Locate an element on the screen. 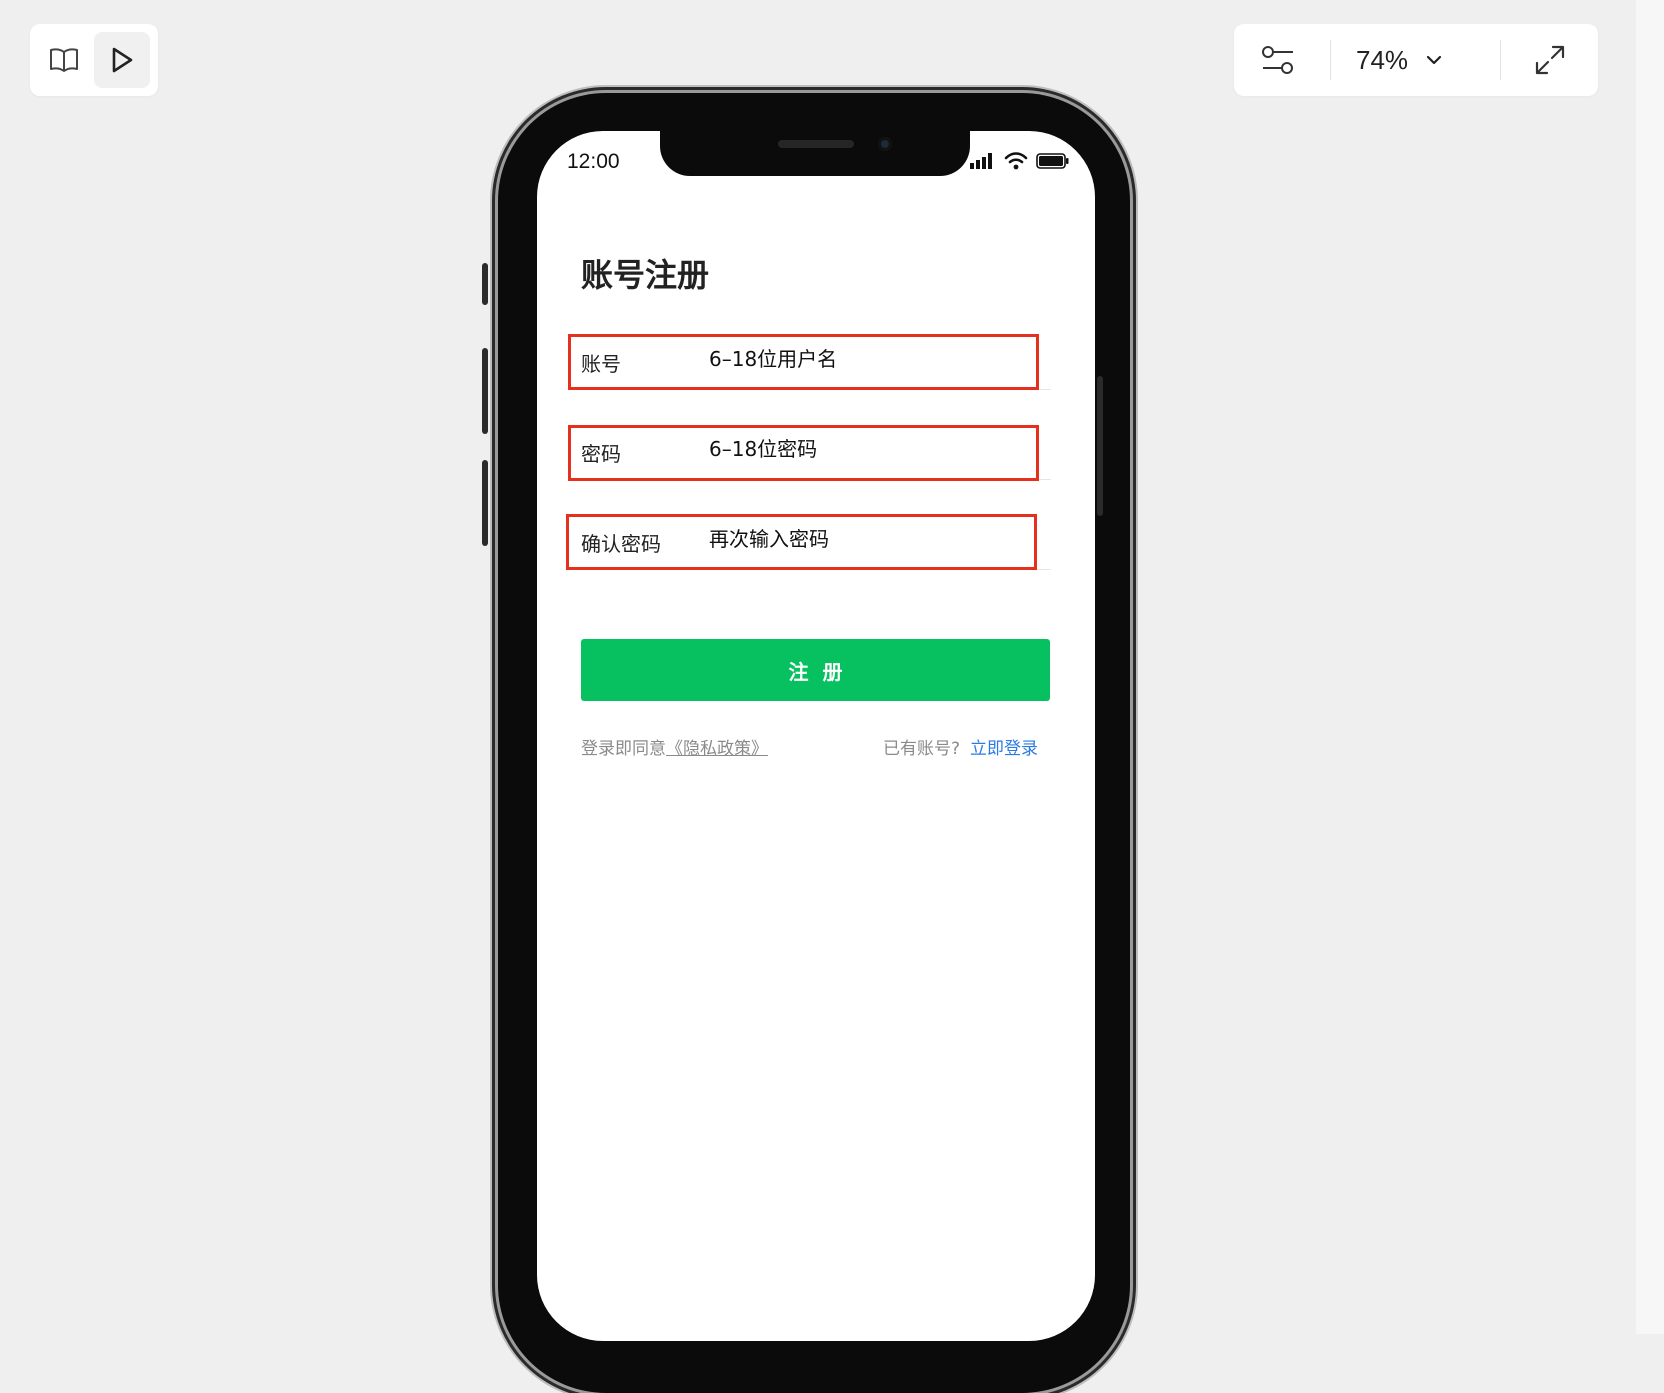 This screenshot has width=1664, height=1393. has-account-text: 已有账号? is located at coordinates (922, 749).